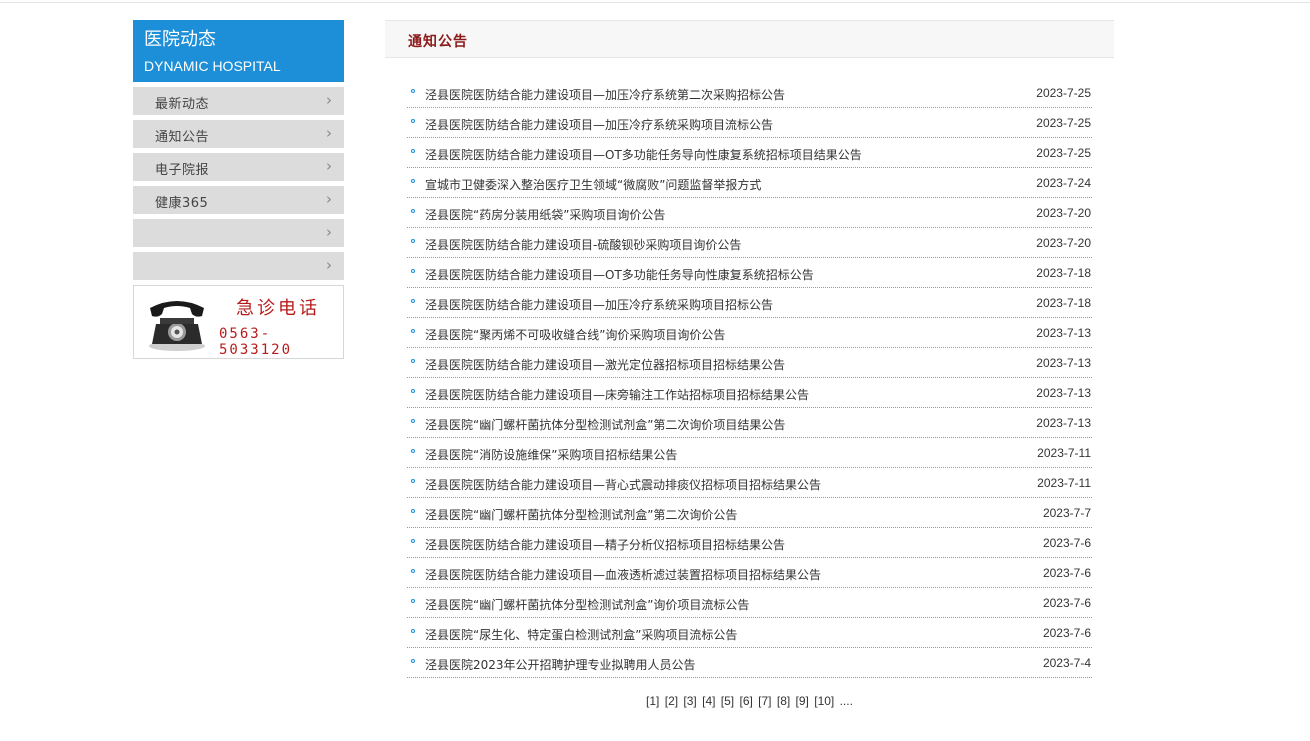 Image resolution: width=1310 pixels, height=741 pixels. What do you see at coordinates (764, 701) in the screenshot?
I see `page-link: [7]` at bounding box center [764, 701].